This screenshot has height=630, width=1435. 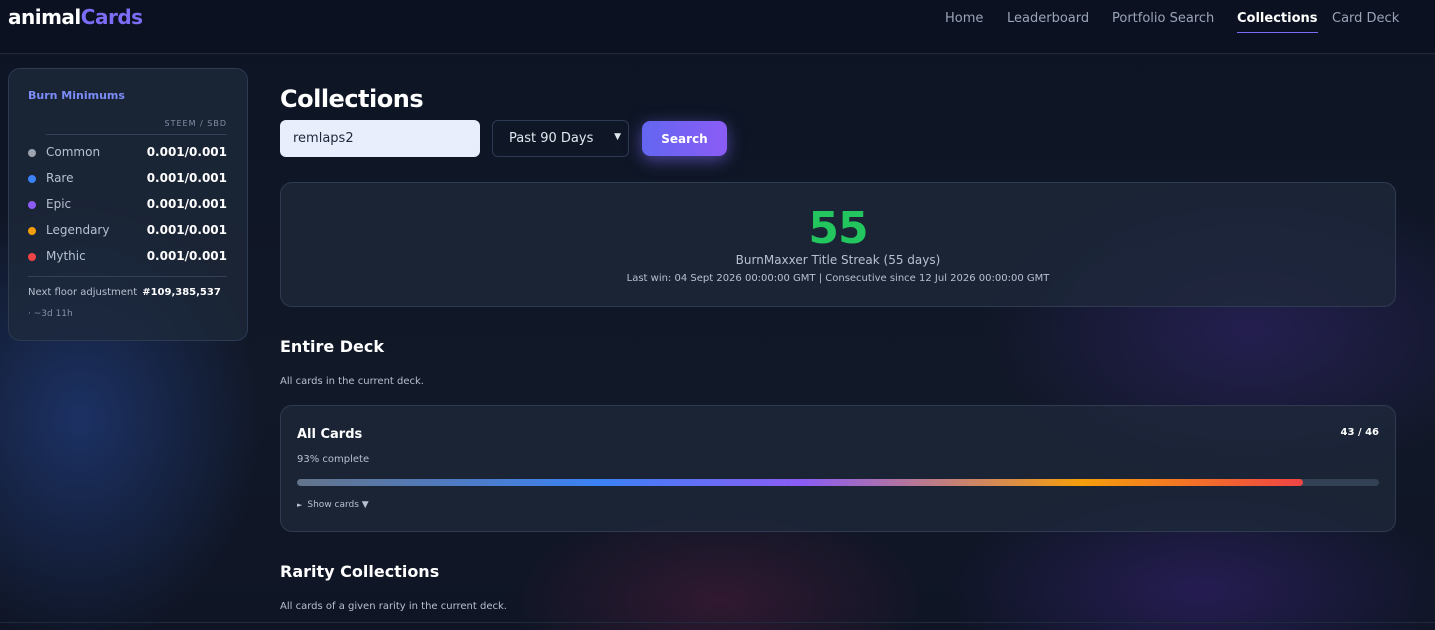 I want to click on entire-deck-description: All cards in the current deck., so click(x=352, y=381).